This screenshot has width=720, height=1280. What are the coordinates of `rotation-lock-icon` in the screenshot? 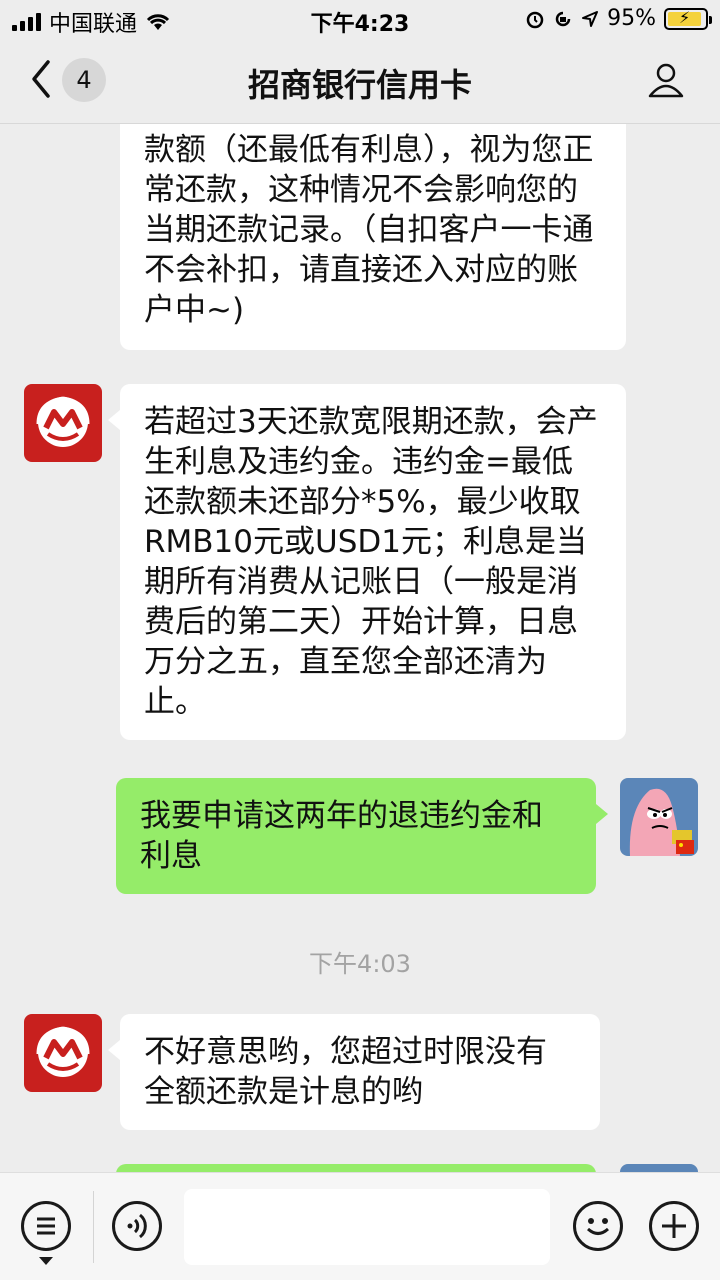 It's located at (563, 18).